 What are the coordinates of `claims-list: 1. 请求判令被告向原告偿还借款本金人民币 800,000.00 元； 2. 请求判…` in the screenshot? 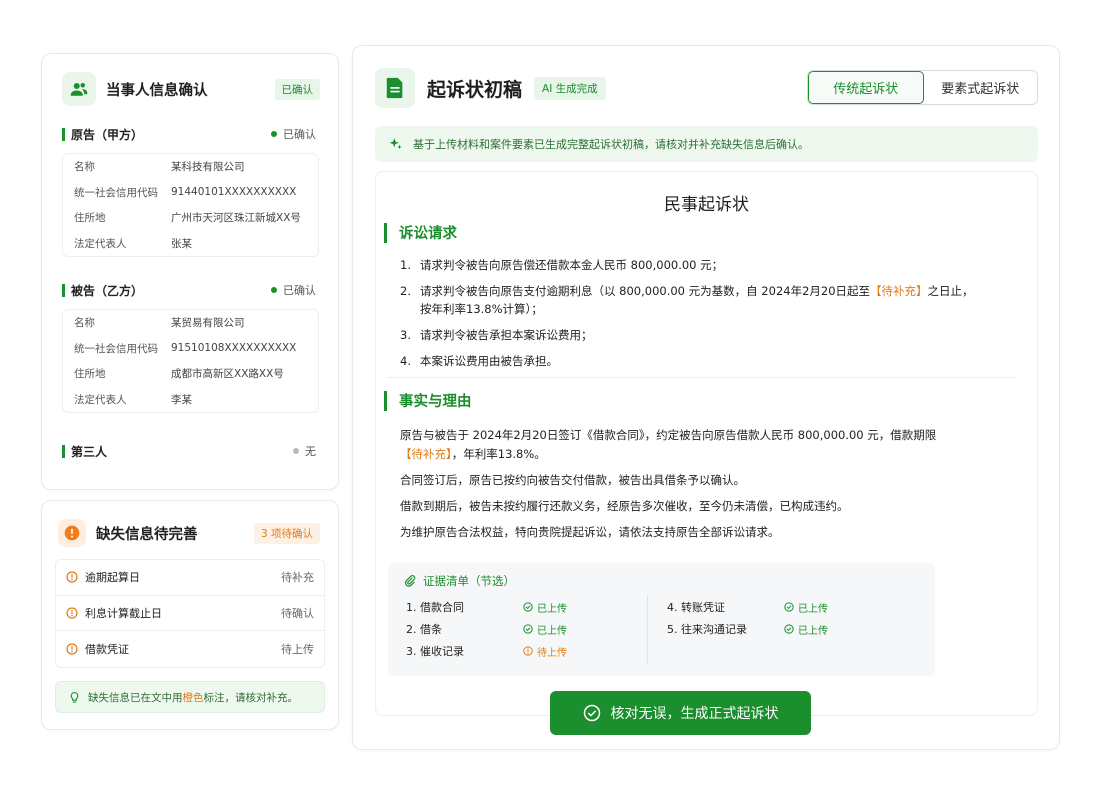 It's located at (710, 313).